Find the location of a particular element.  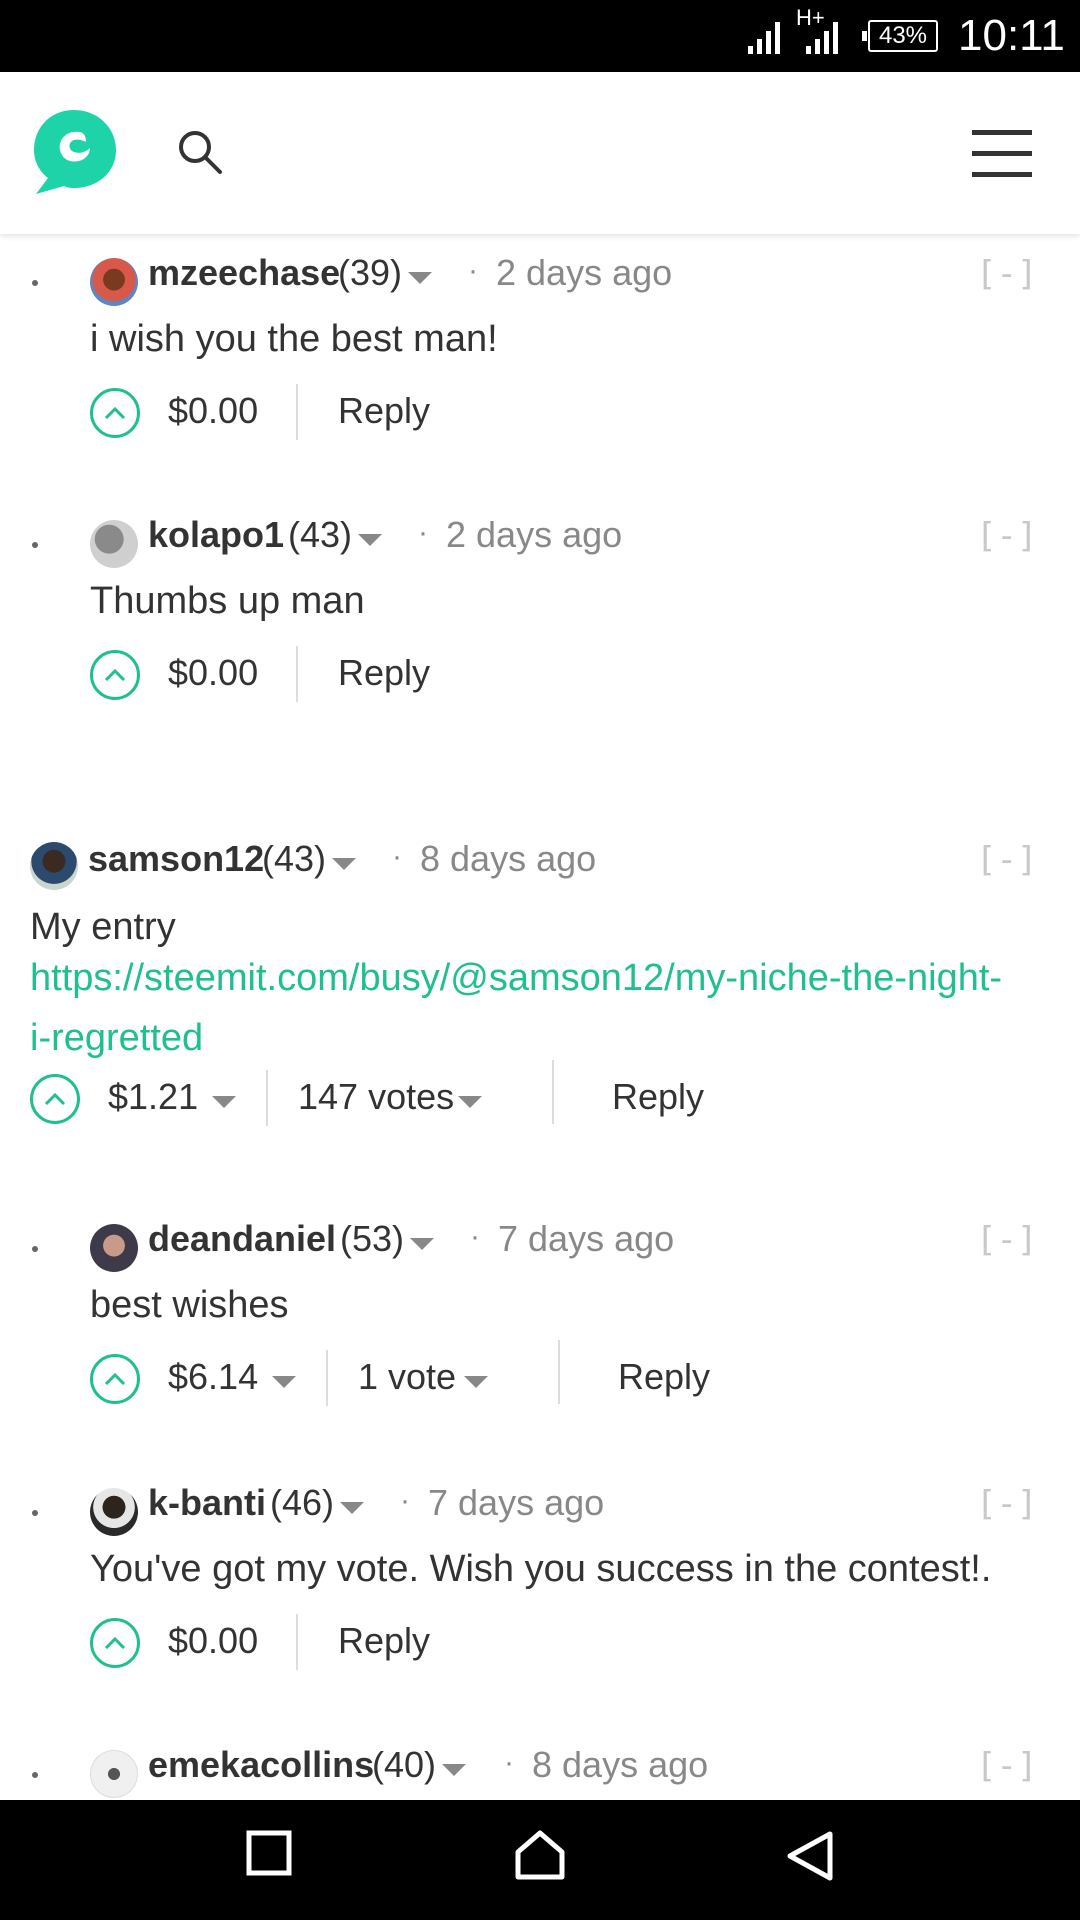

votes-count: 1 vote is located at coordinates (407, 1377).